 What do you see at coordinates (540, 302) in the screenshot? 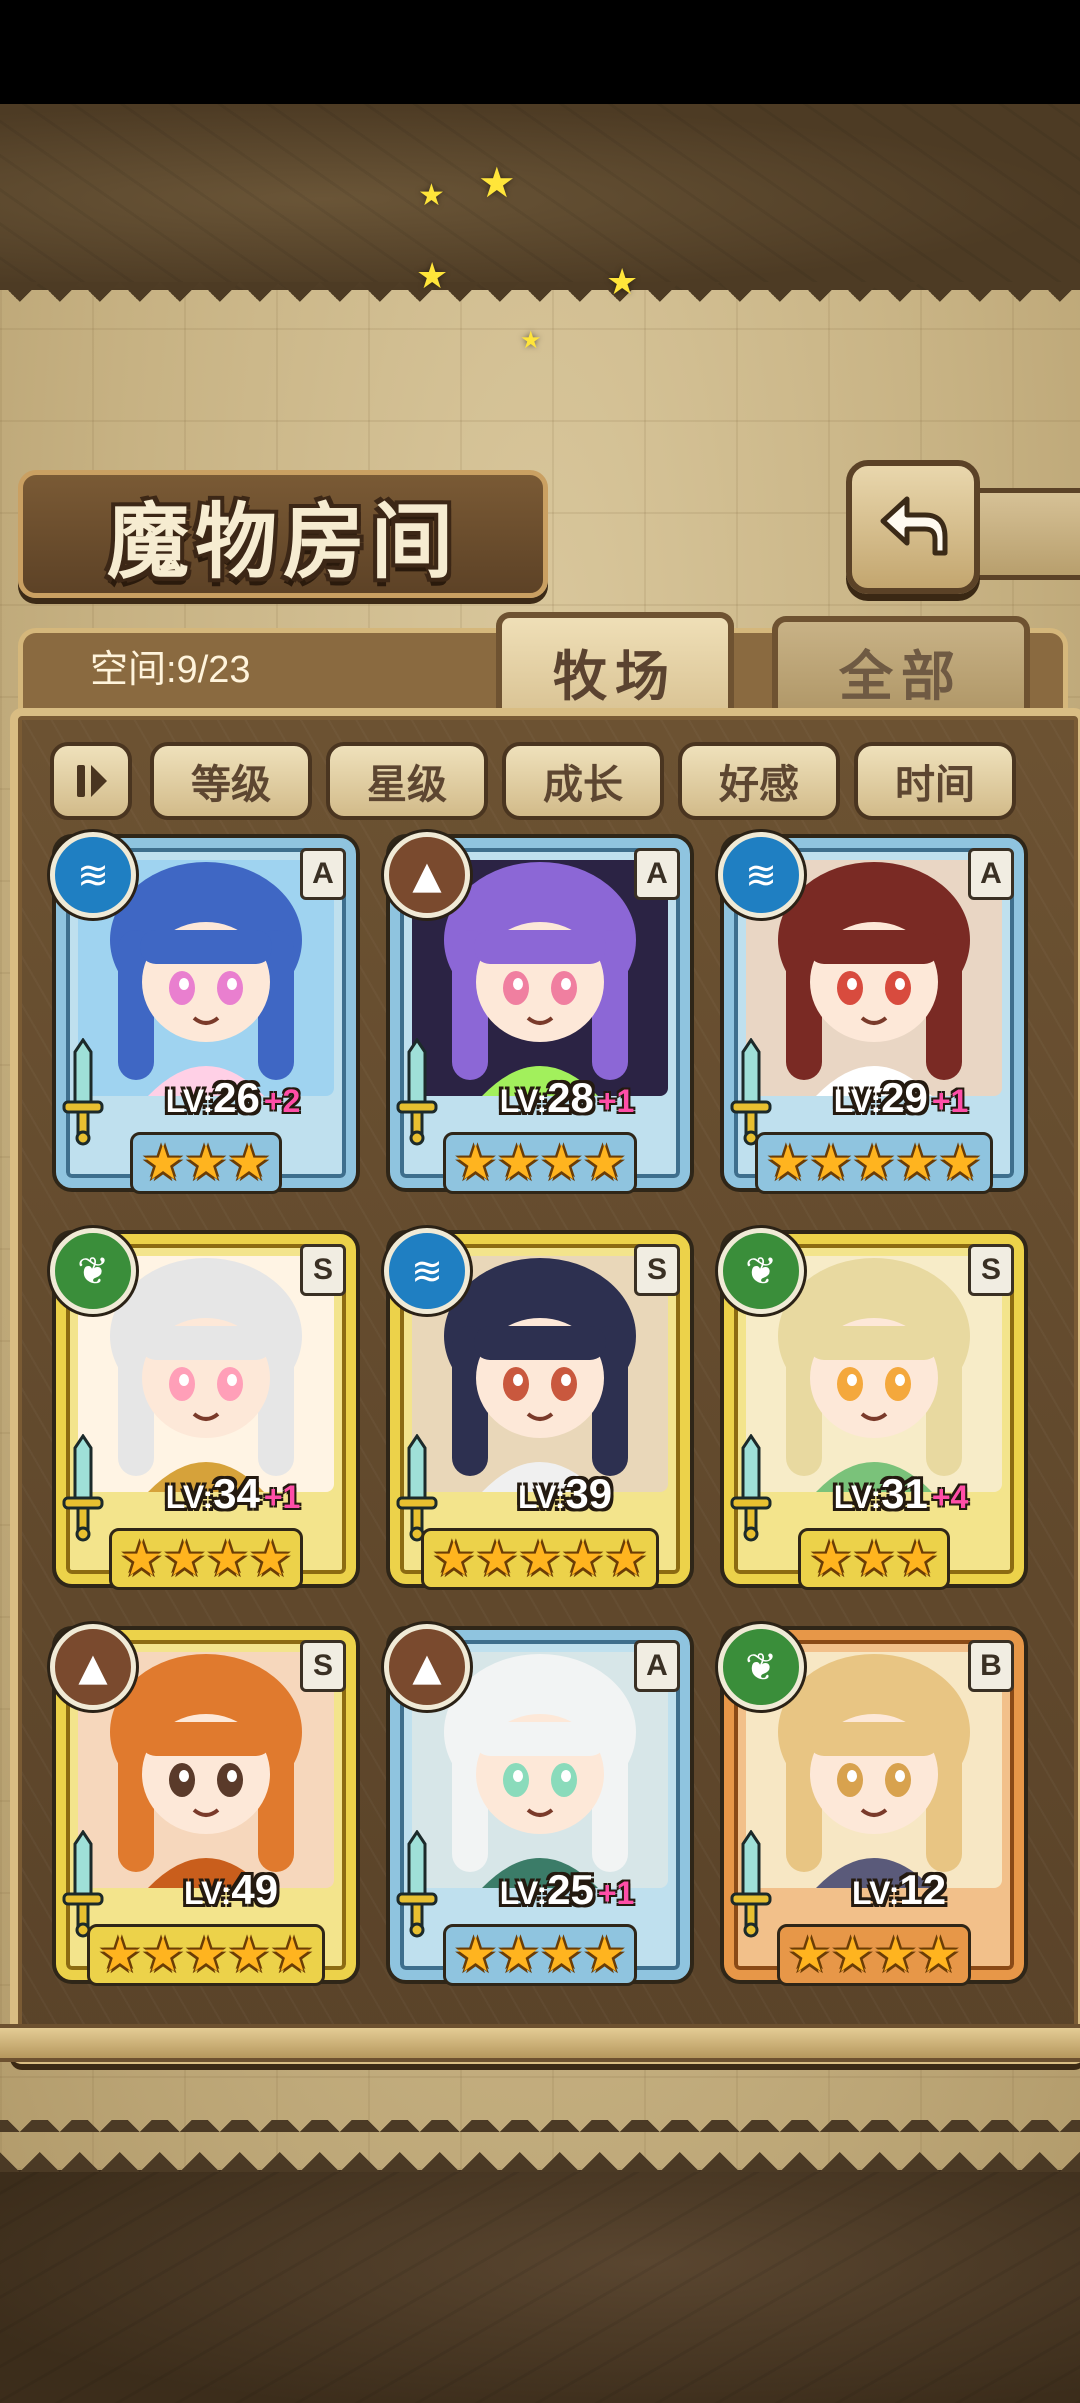
I see `torn-edge-top` at bounding box center [540, 302].